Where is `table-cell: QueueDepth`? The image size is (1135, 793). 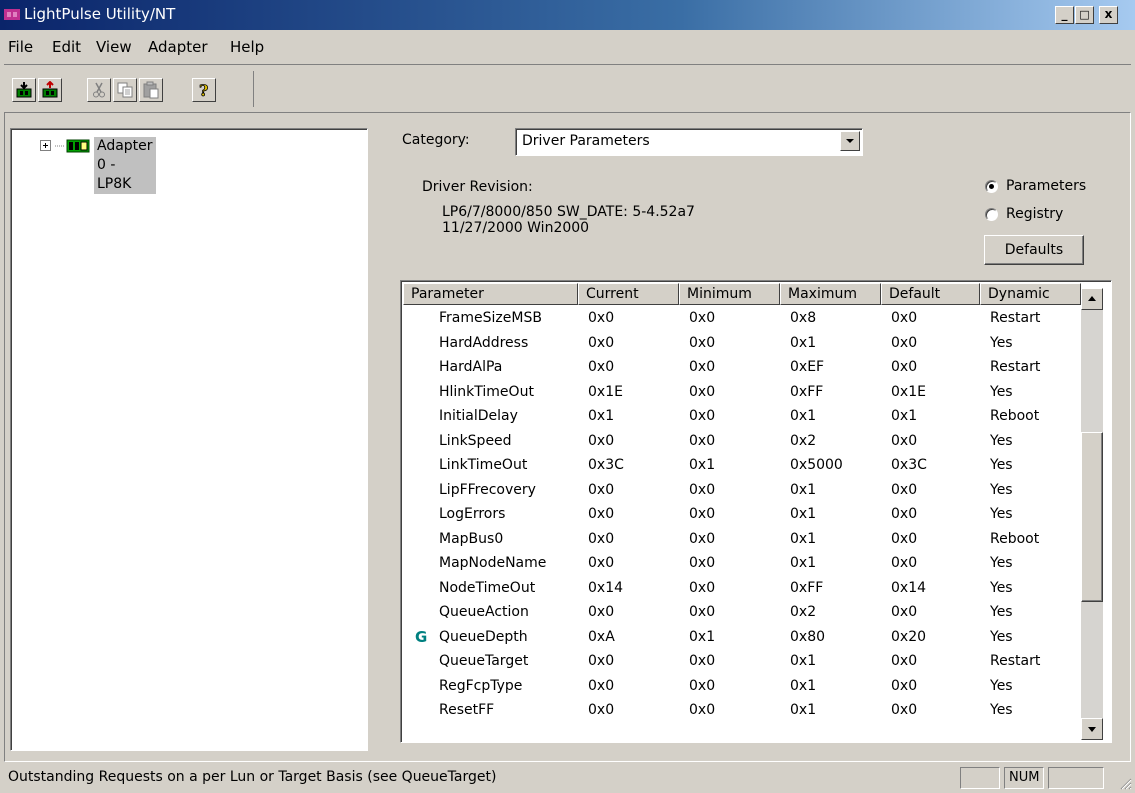 table-cell: QueueDepth is located at coordinates (483, 636).